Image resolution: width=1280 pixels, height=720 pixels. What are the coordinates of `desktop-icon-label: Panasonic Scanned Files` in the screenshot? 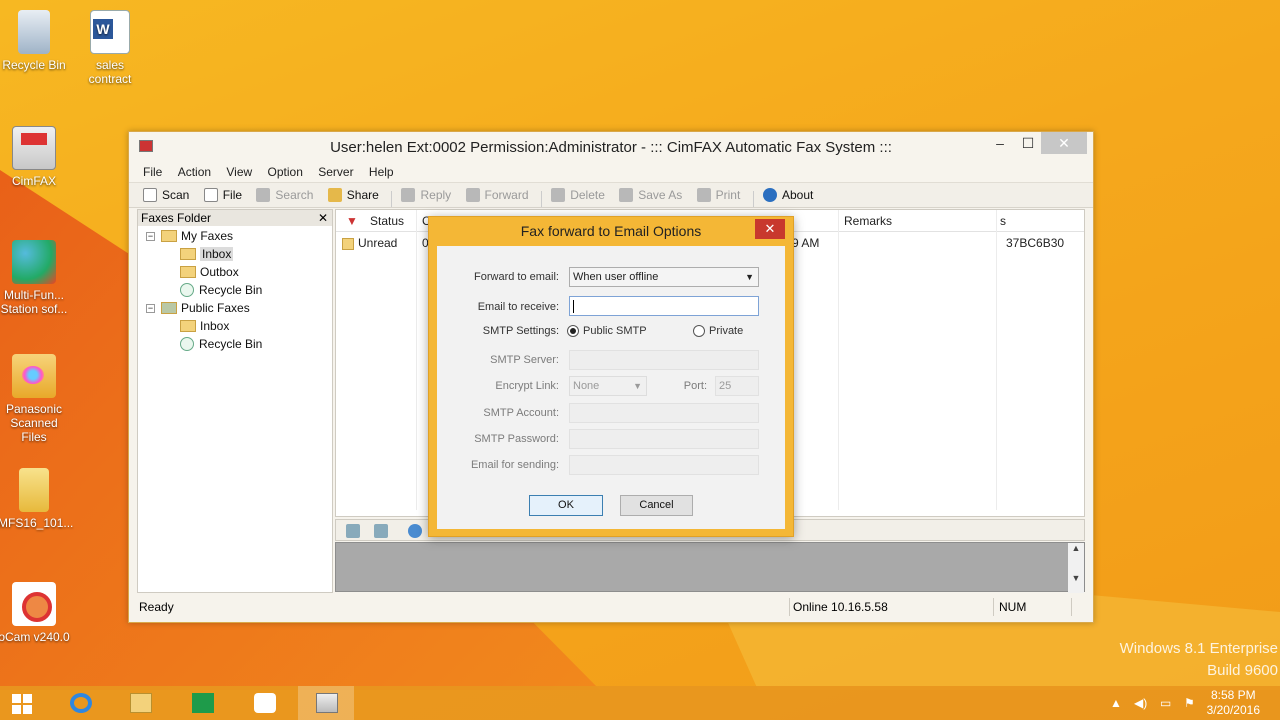 It's located at (34, 423).